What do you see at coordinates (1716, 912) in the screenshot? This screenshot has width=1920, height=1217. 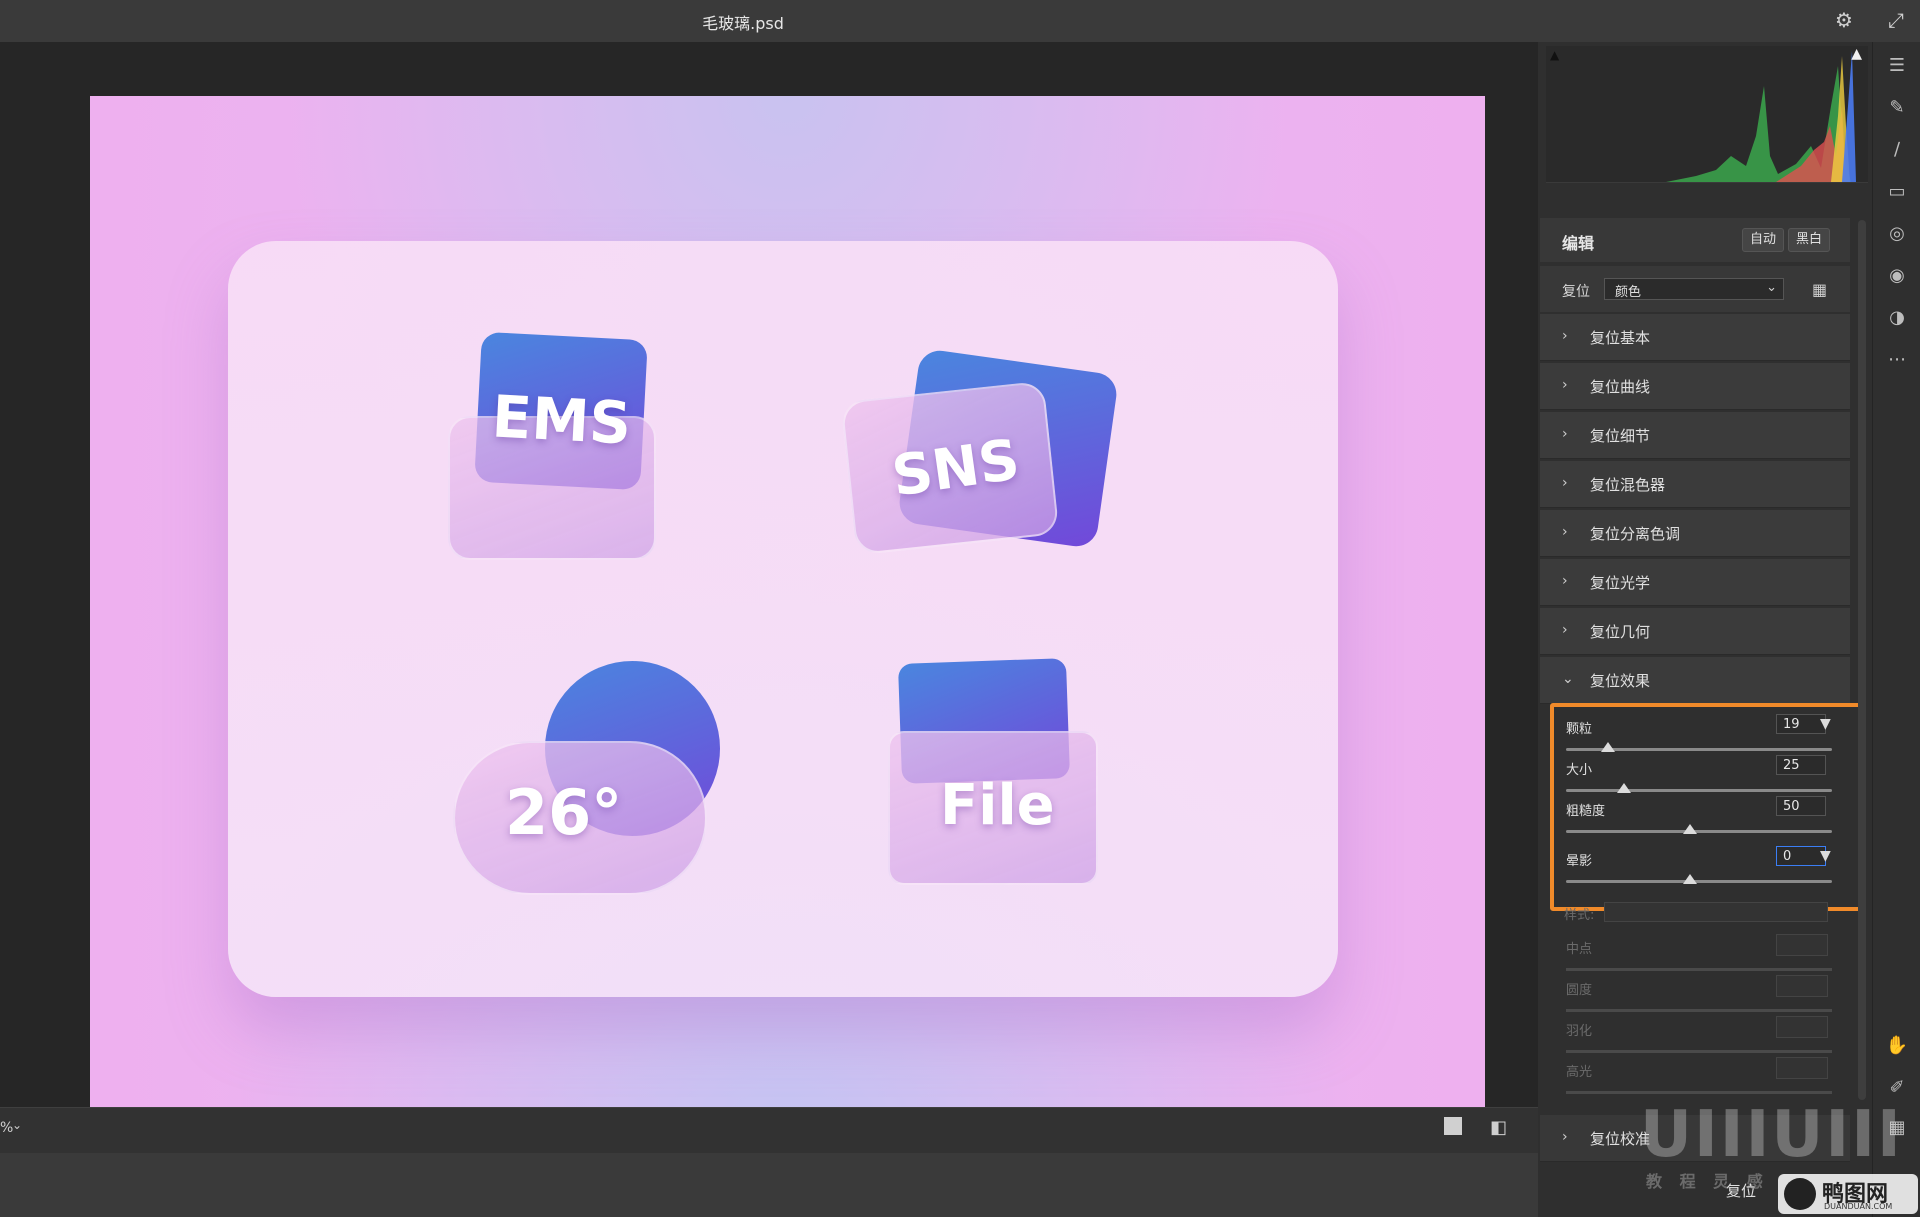 I see `style-select` at bounding box center [1716, 912].